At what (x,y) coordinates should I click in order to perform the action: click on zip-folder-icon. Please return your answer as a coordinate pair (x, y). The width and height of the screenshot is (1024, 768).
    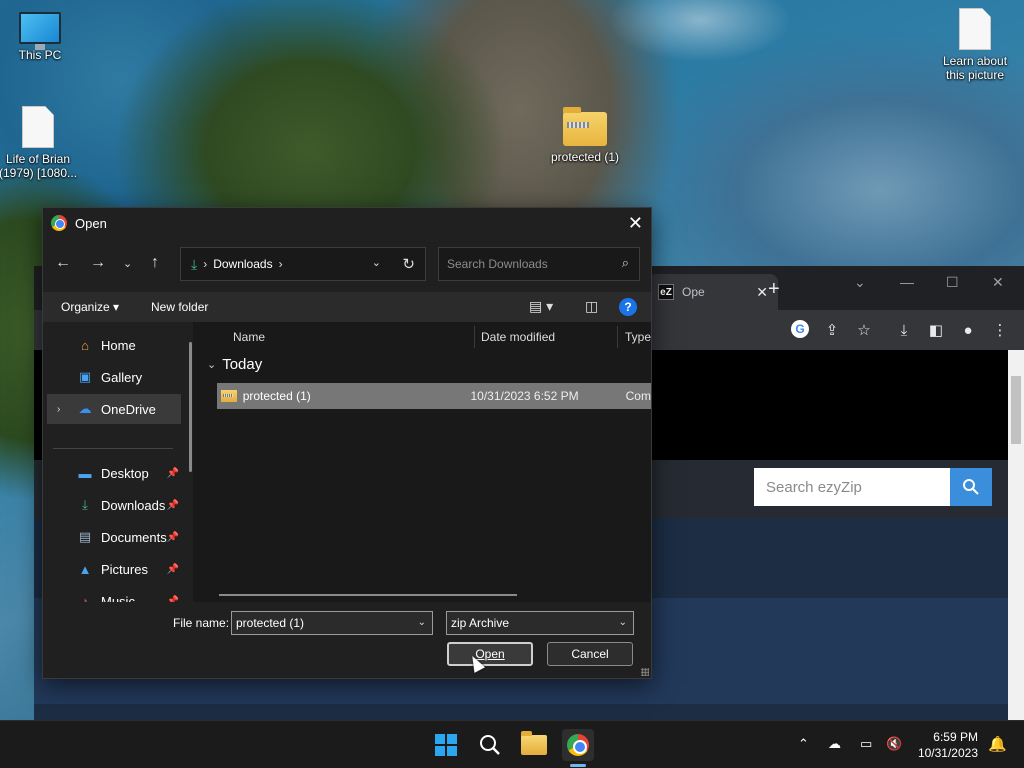
    Looking at the image, I should click on (585, 126).